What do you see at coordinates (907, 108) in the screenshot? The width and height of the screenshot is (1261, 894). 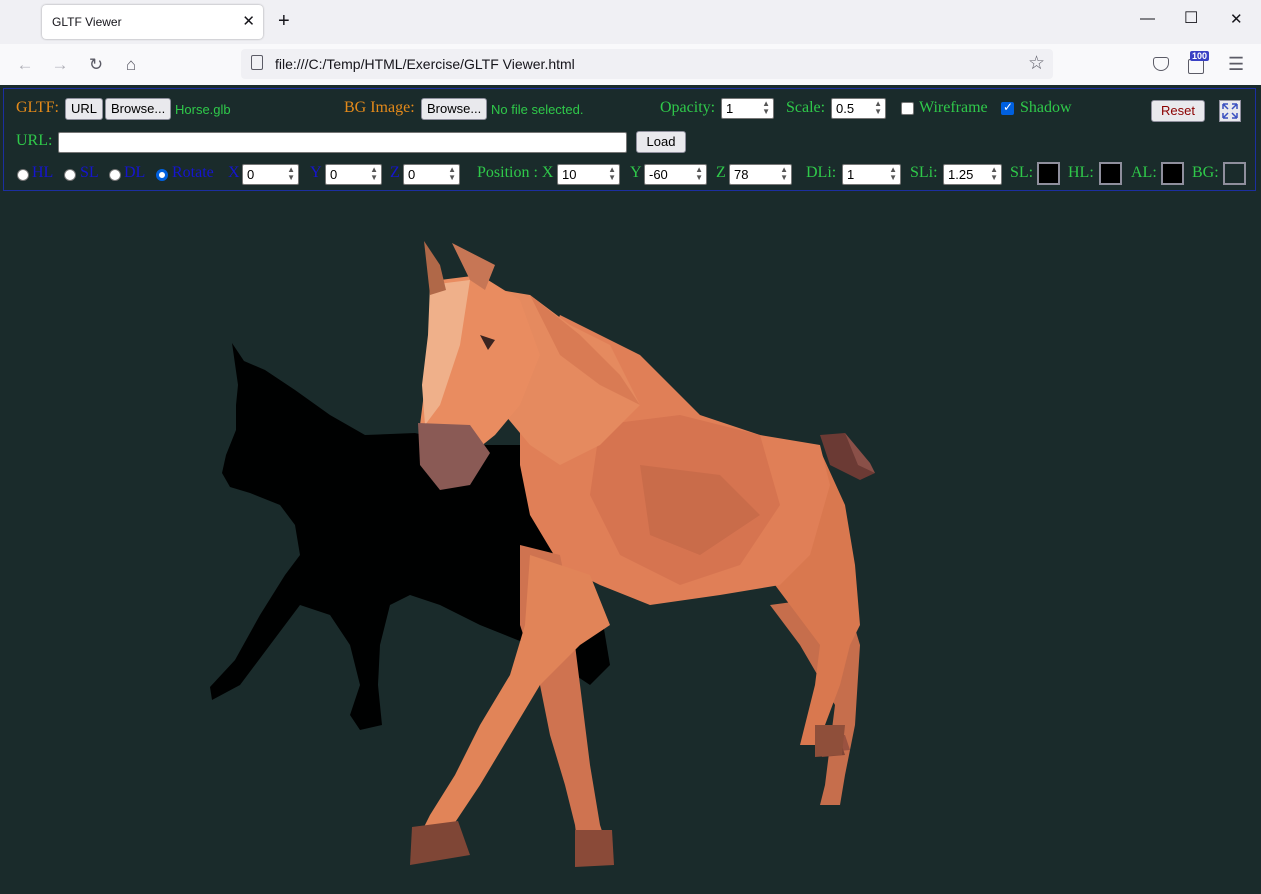 I see `wireframe-checkbox` at bounding box center [907, 108].